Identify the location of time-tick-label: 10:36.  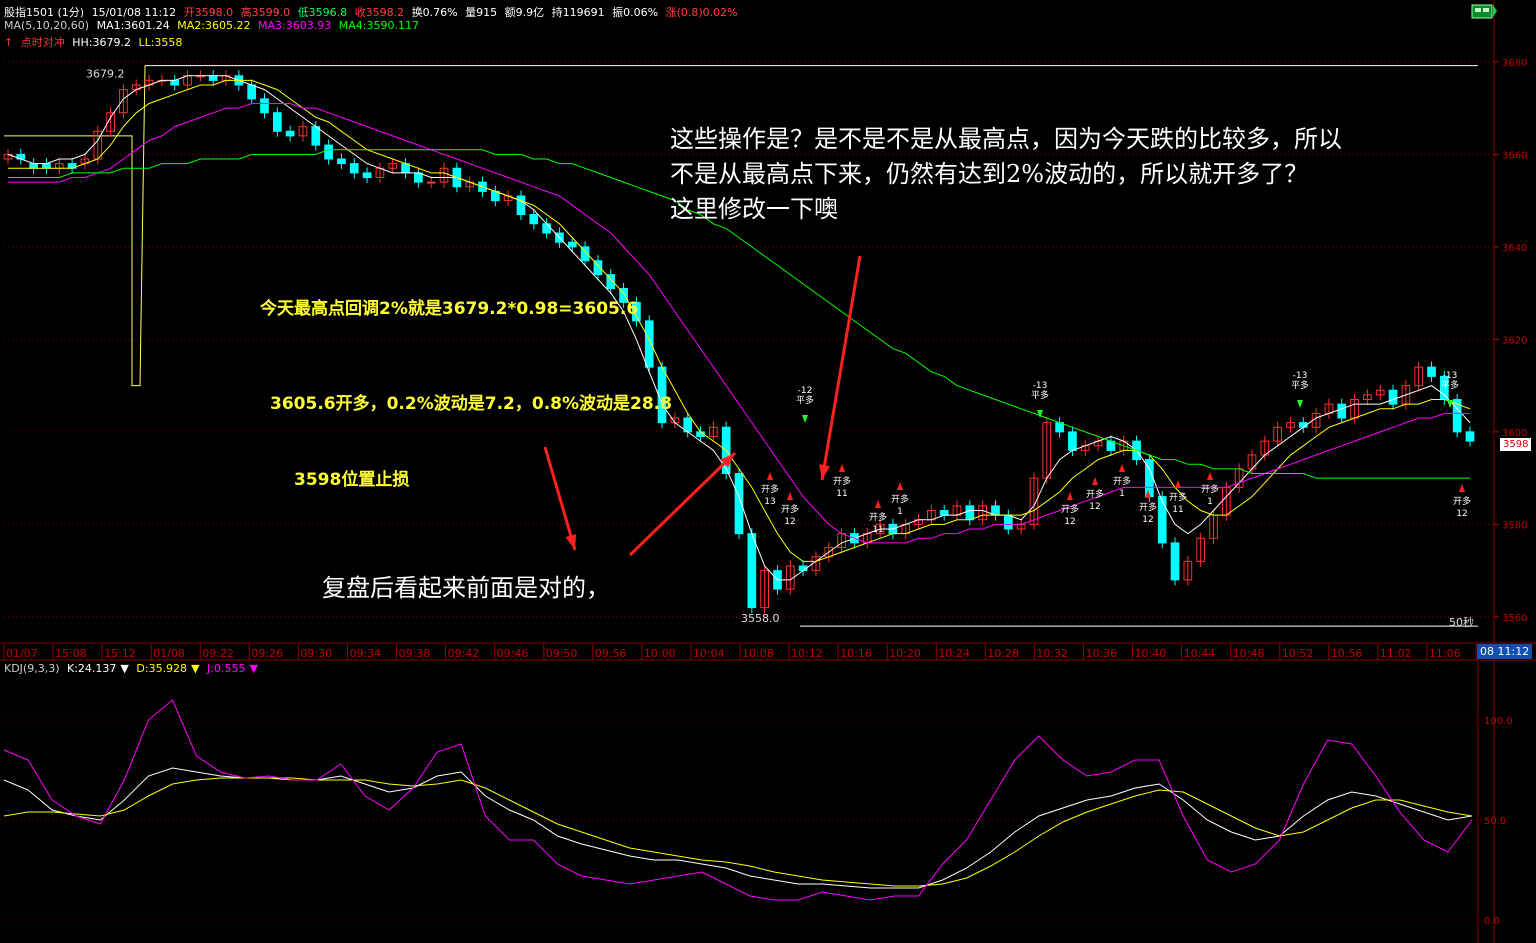
(1101, 653).